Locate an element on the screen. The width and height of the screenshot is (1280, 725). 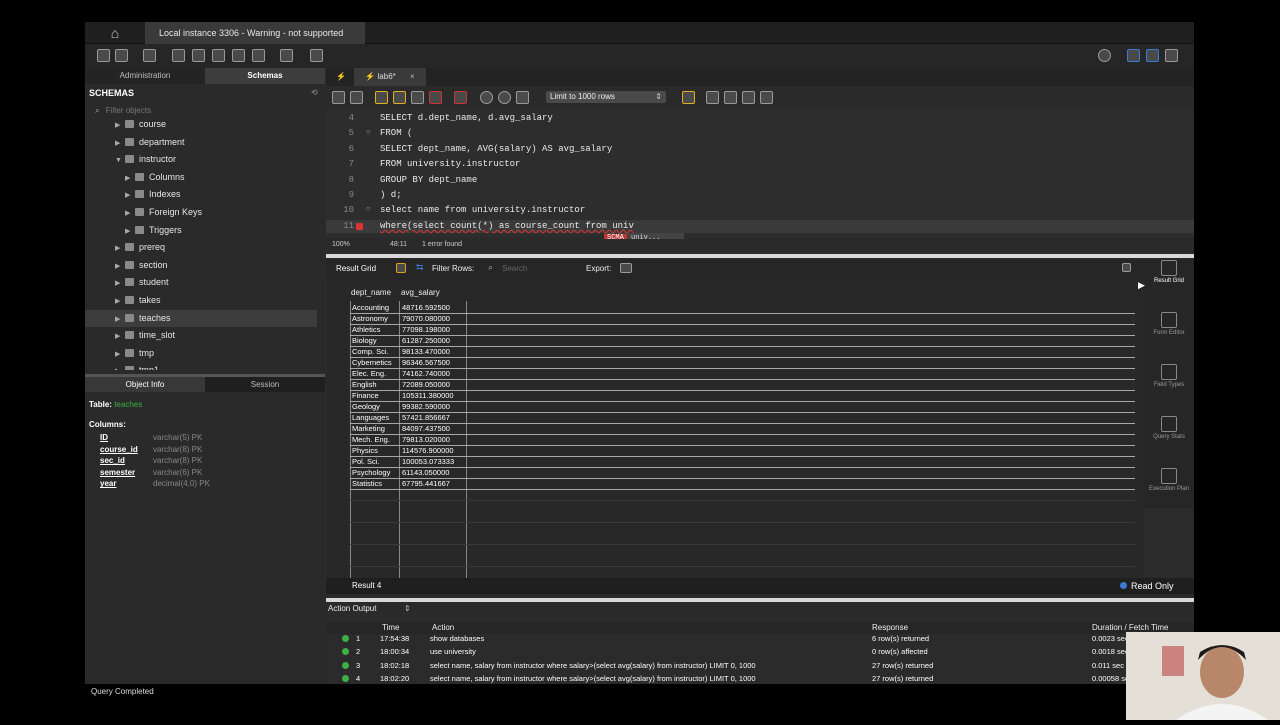
tree-item: ▶ section is located at coordinates (201, 265).